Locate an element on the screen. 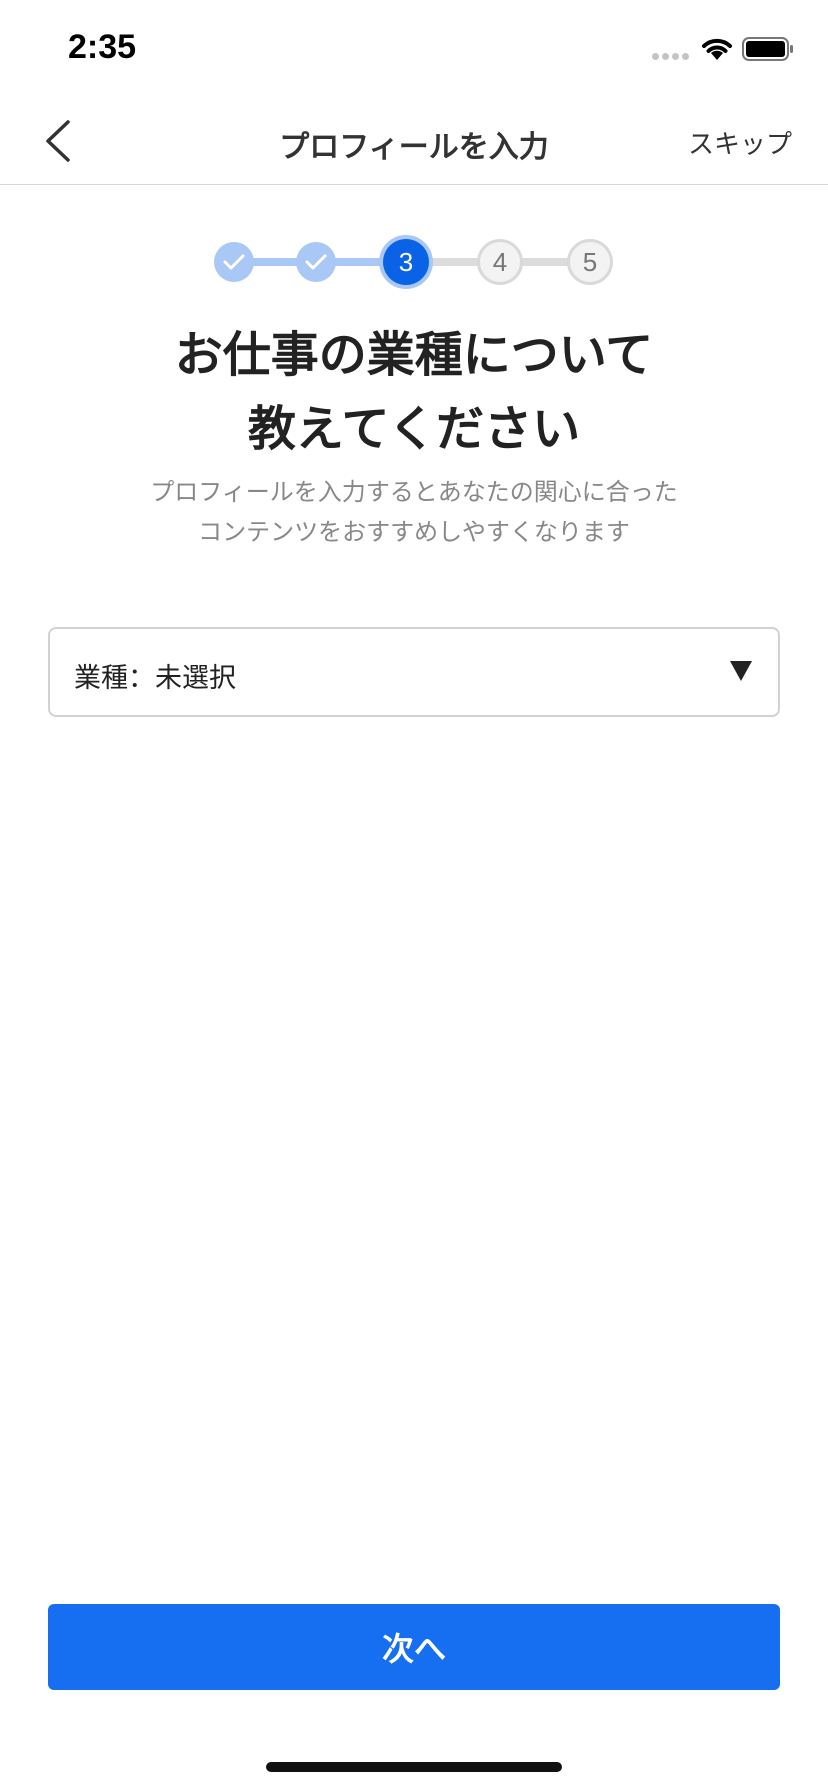  triangle-down-icon is located at coordinates (741, 671).